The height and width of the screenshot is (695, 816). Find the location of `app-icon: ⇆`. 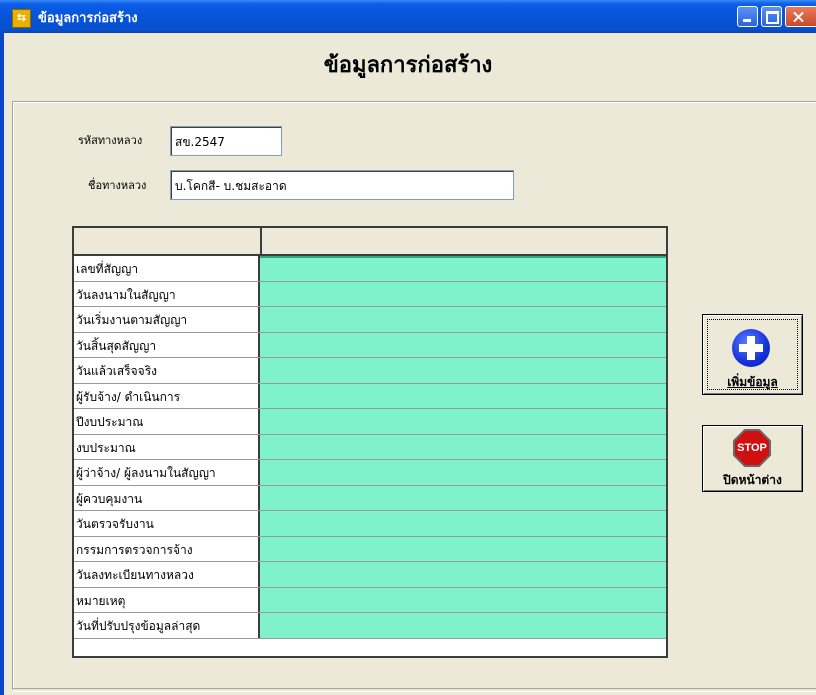

app-icon: ⇆ is located at coordinates (21, 18).